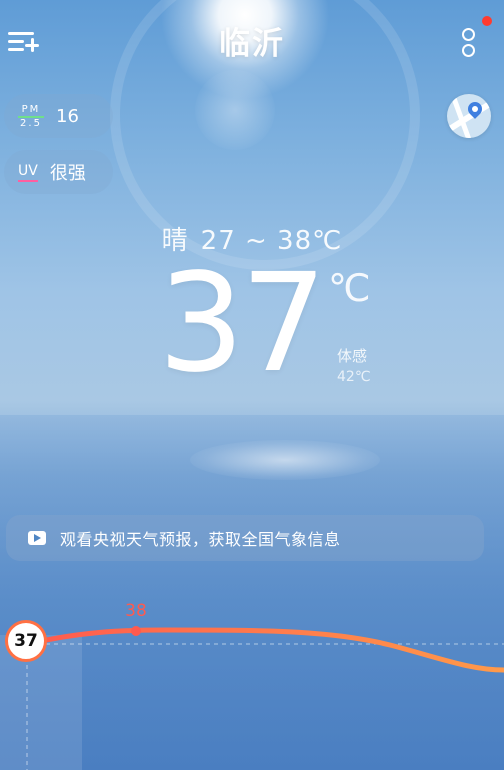 The height and width of the screenshot is (770, 504). Describe the element at coordinates (31, 116) in the screenshot. I see `pm25-badge: PM 2.5` at that location.